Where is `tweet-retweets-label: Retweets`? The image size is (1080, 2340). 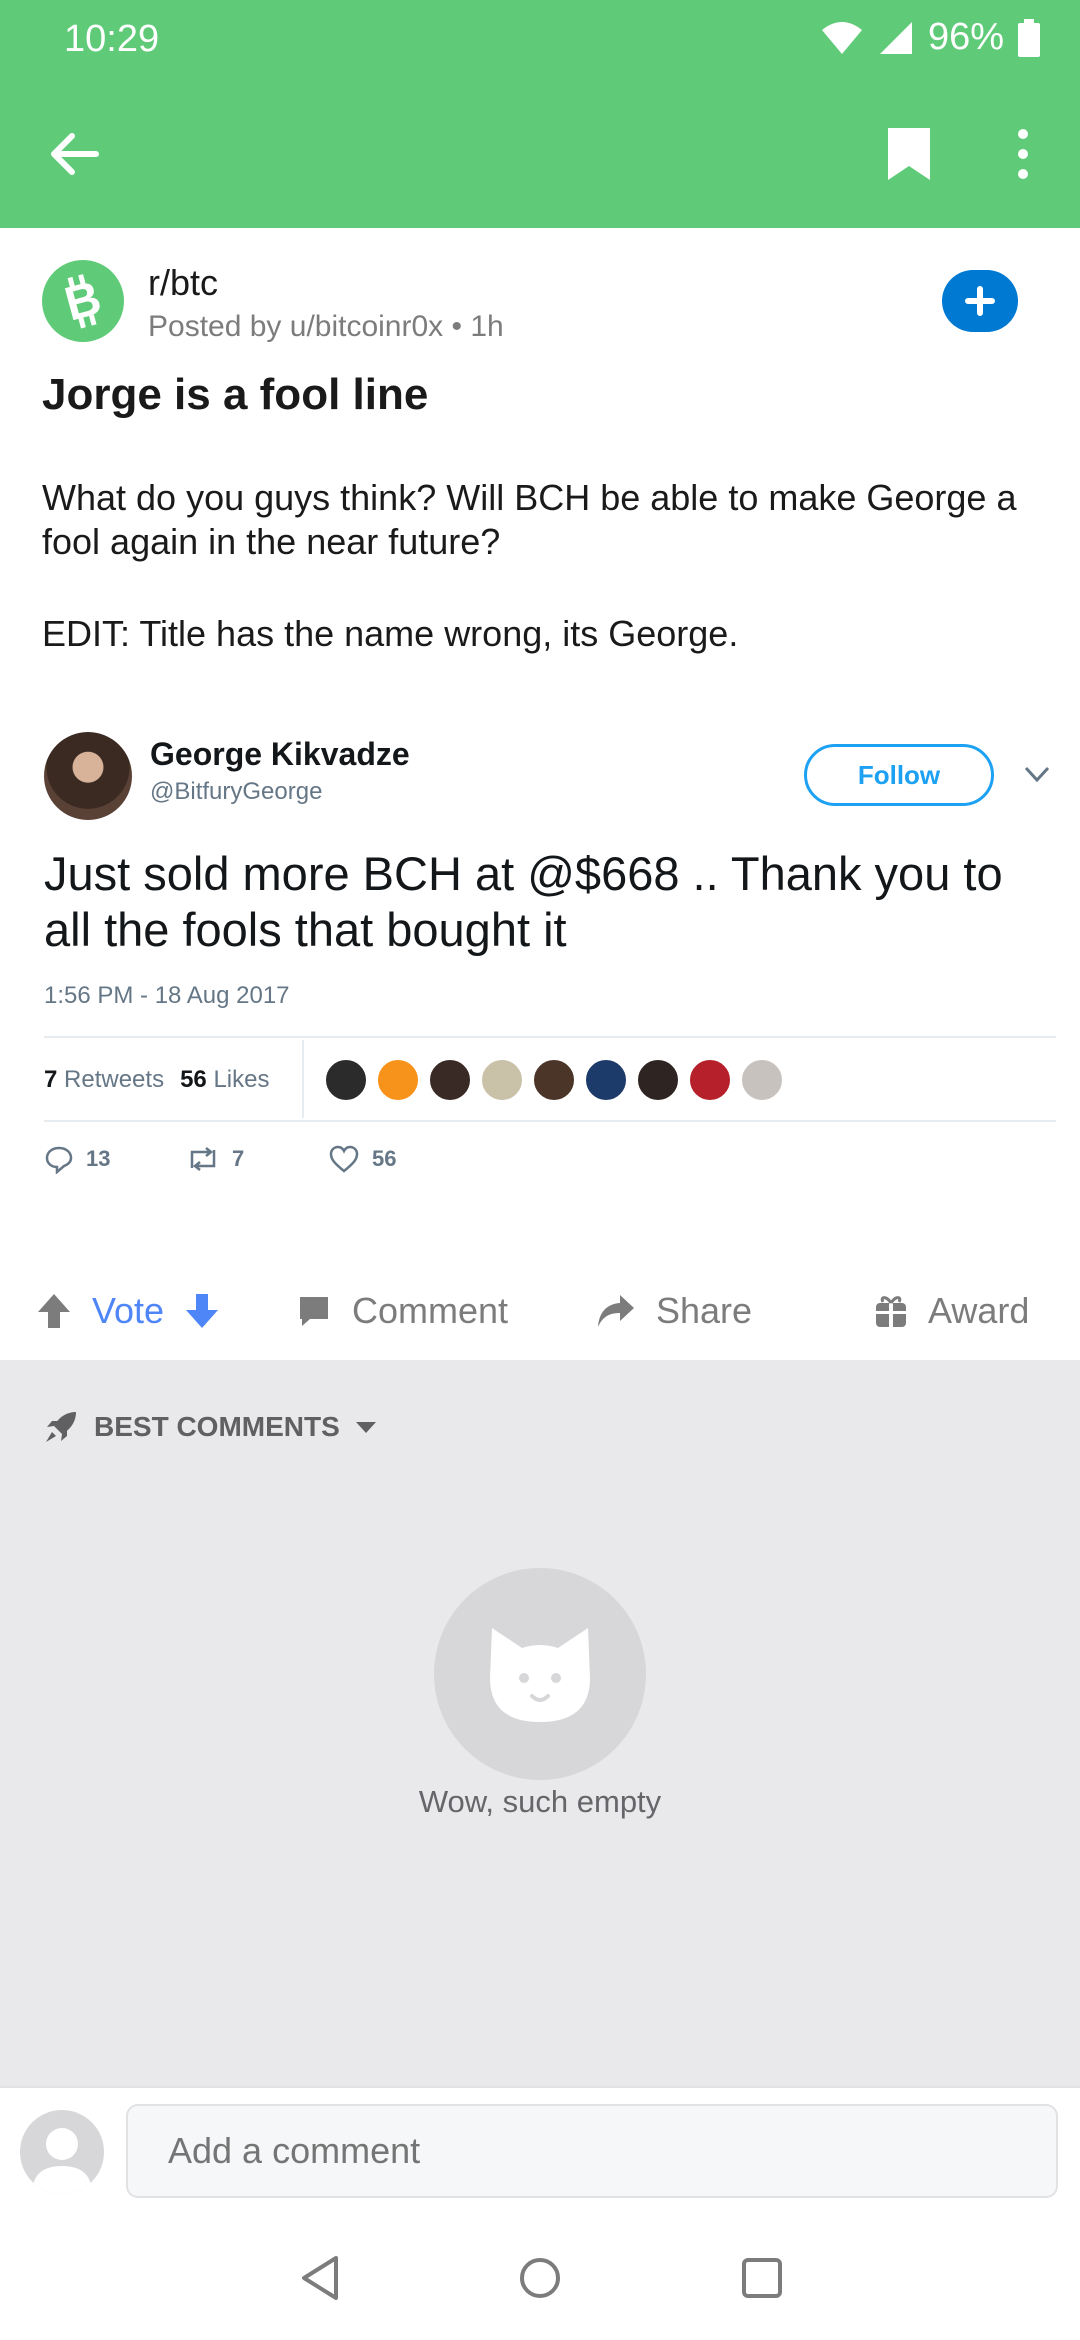
tweet-retweets-label: Retweets is located at coordinates (114, 1079).